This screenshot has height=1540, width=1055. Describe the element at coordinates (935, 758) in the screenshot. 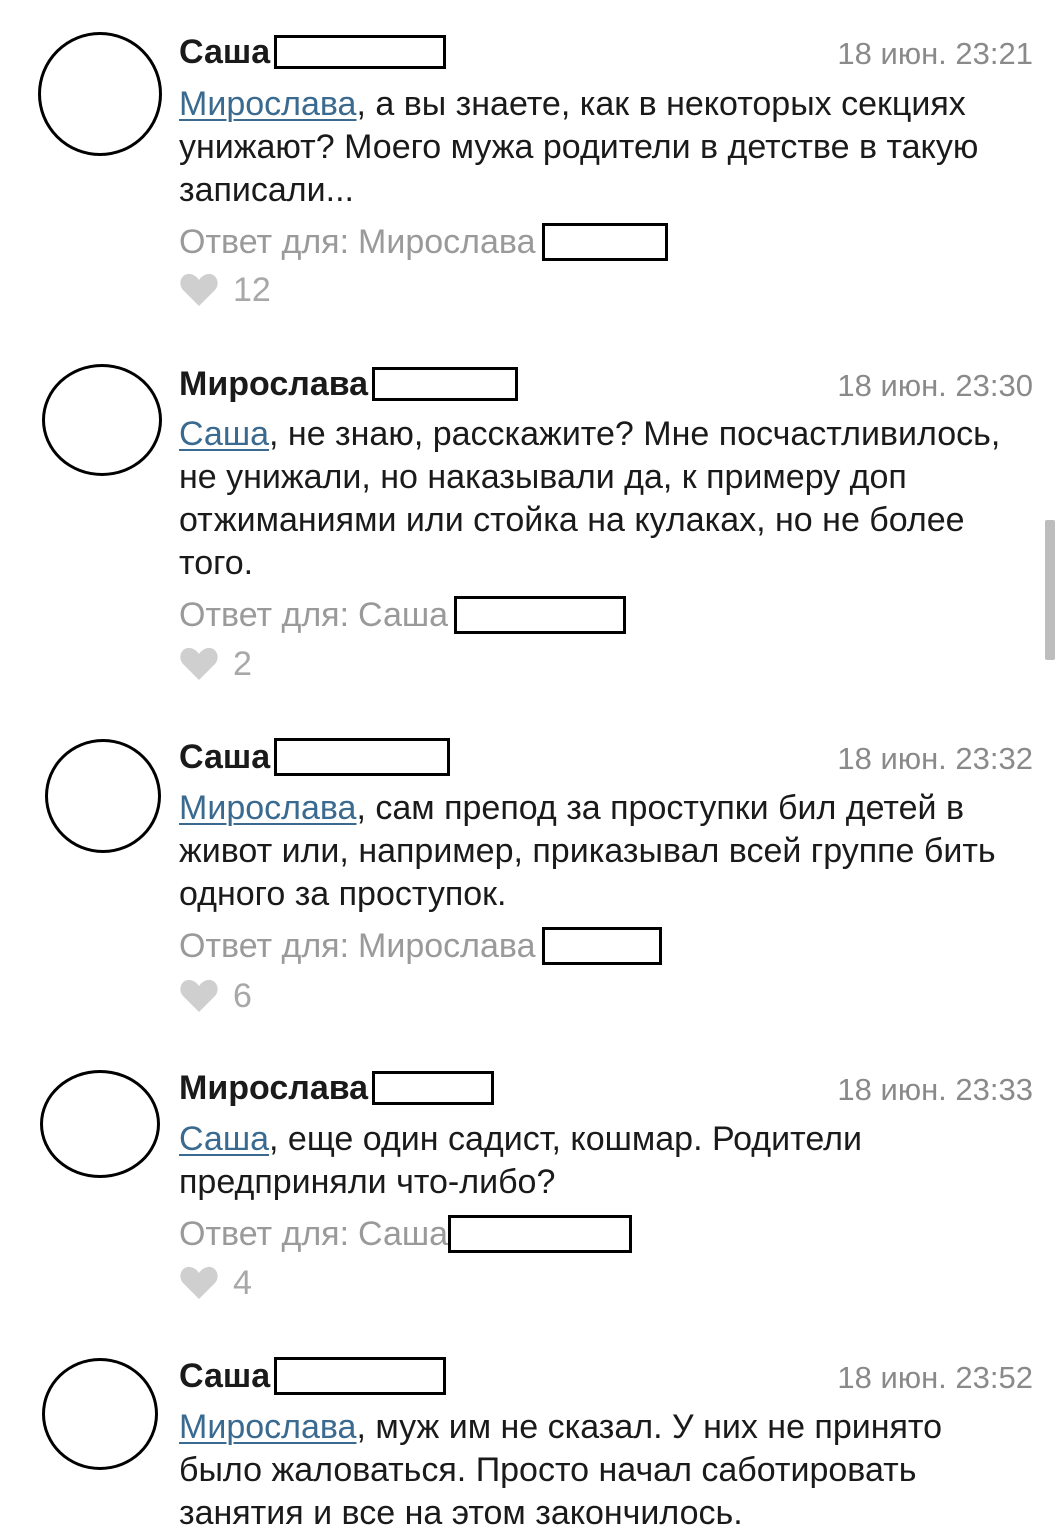

I see `timestamp: 18 июн. 23:32` at that location.